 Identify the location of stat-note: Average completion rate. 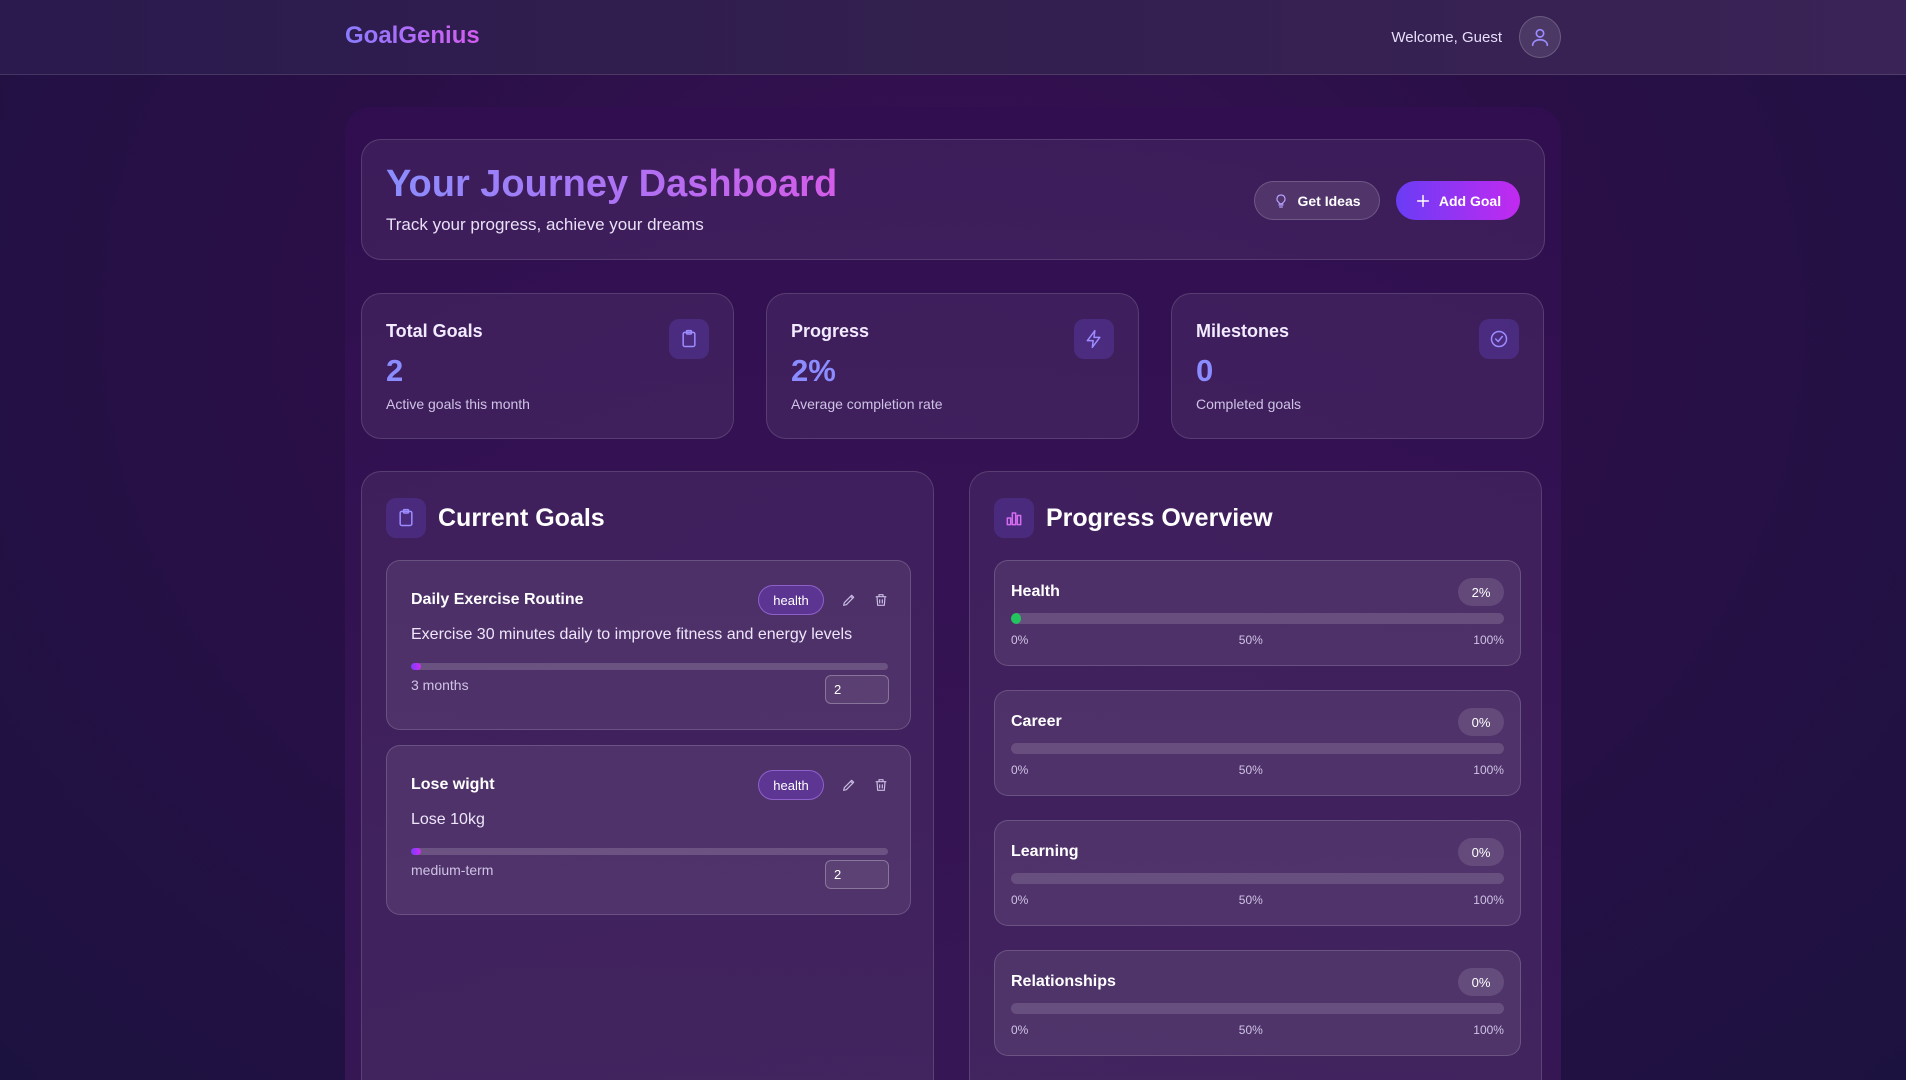
(867, 404).